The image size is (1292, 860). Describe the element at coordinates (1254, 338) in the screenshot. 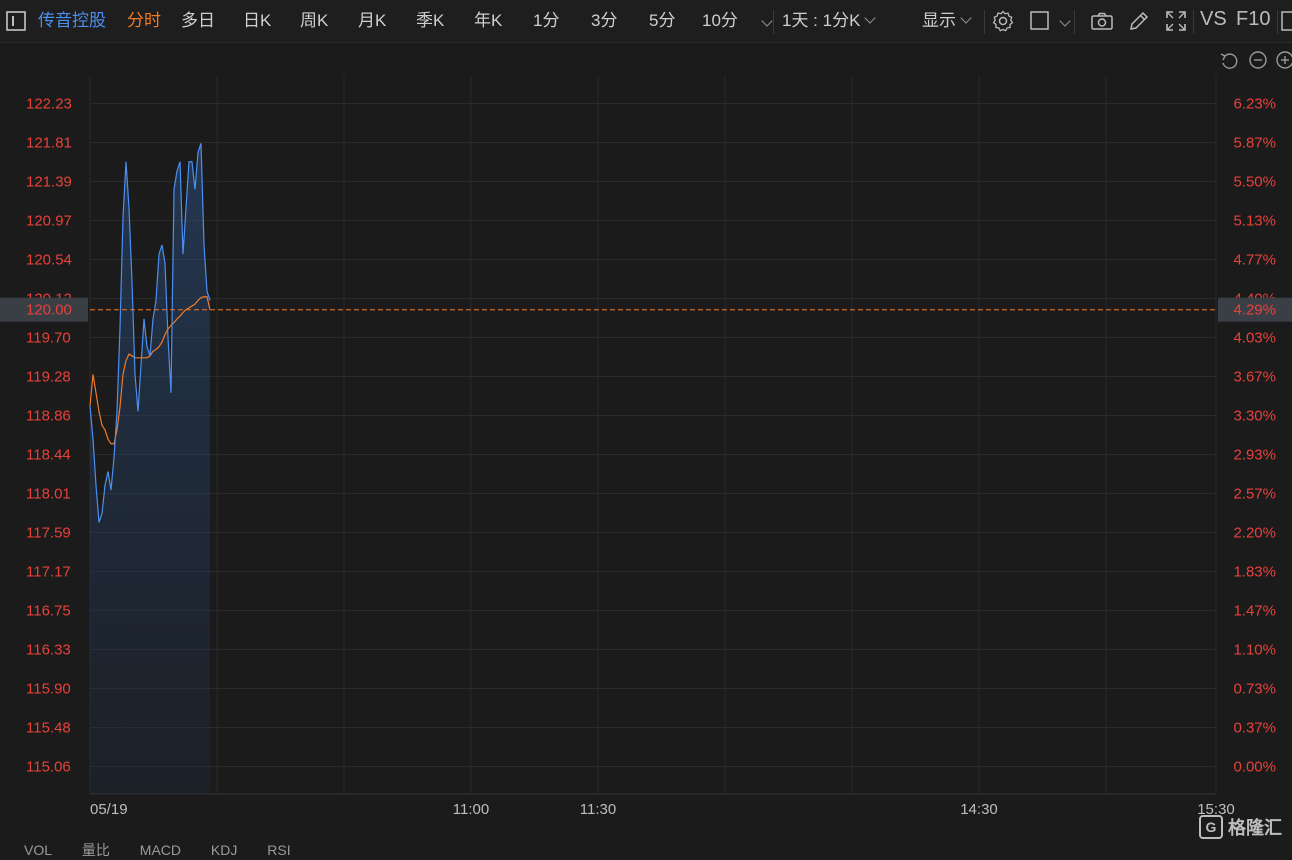

I see `right-tick-label: 4.03%` at that location.